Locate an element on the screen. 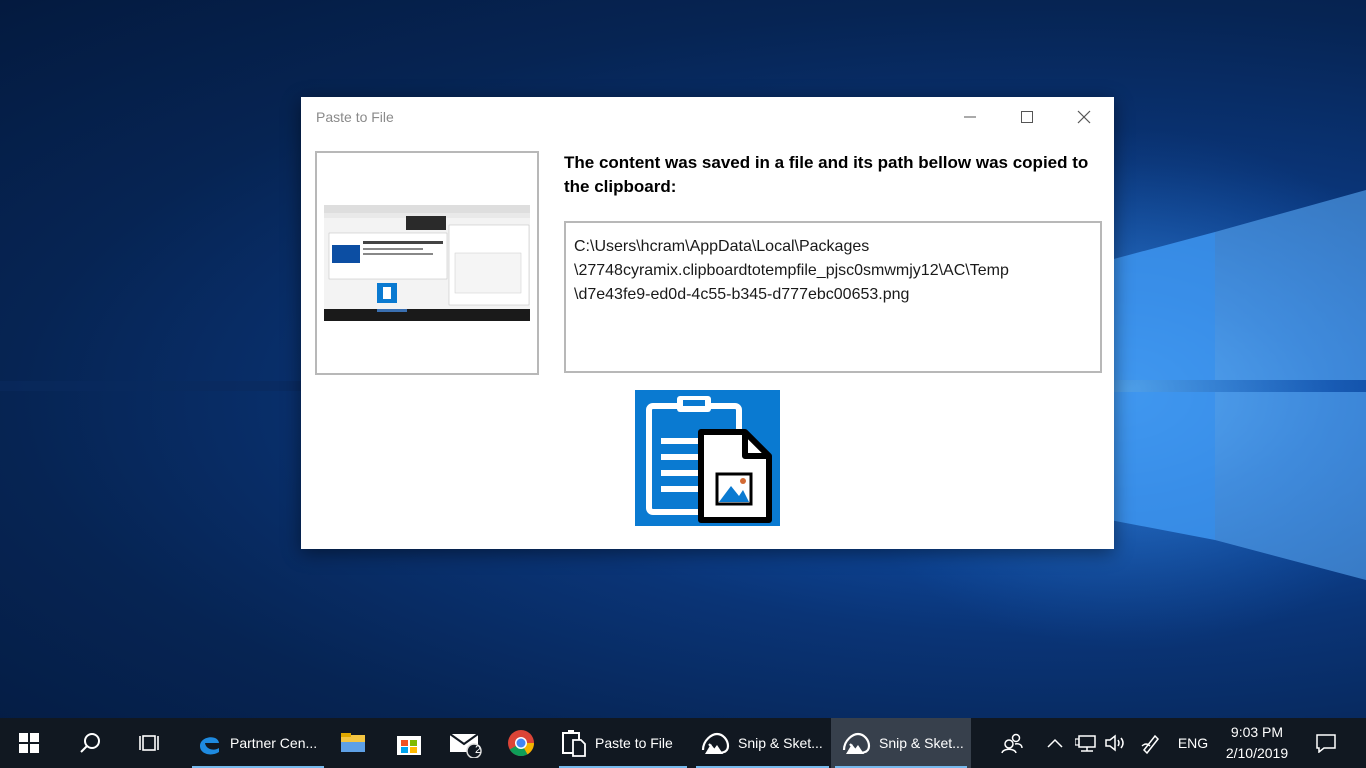 The image size is (1366, 768). paste-to-file-icon is located at coordinates (574, 743).